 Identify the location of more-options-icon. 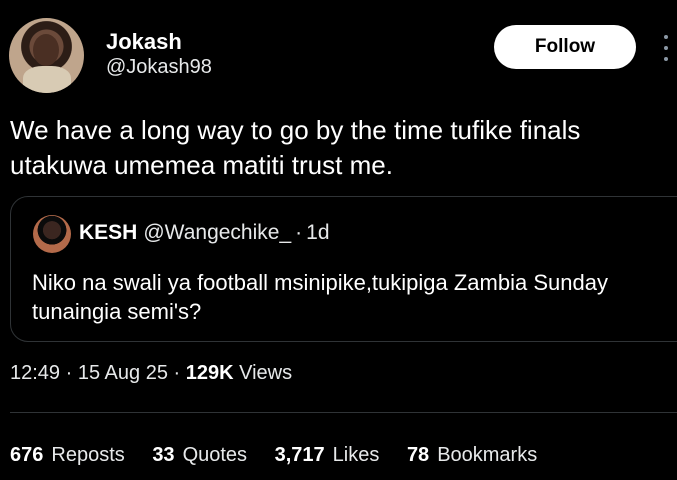
(666, 48).